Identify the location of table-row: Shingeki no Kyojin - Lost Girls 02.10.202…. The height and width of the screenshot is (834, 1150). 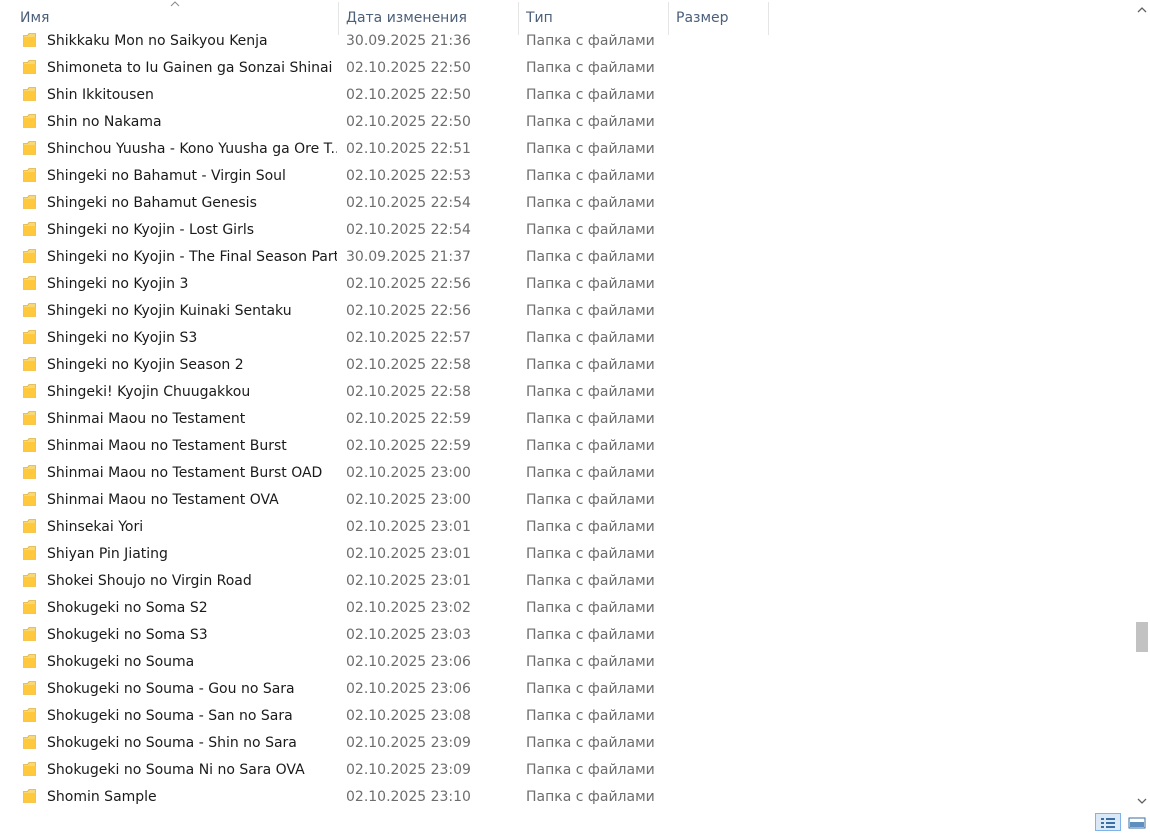
(393, 230).